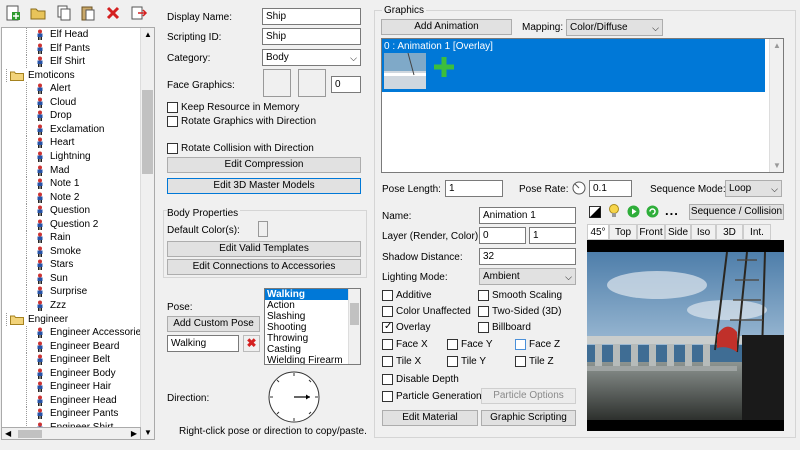 The width and height of the screenshot is (800, 450). What do you see at coordinates (633, 211) in the screenshot?
I see `play-icon` at bounding box center [633, 211].